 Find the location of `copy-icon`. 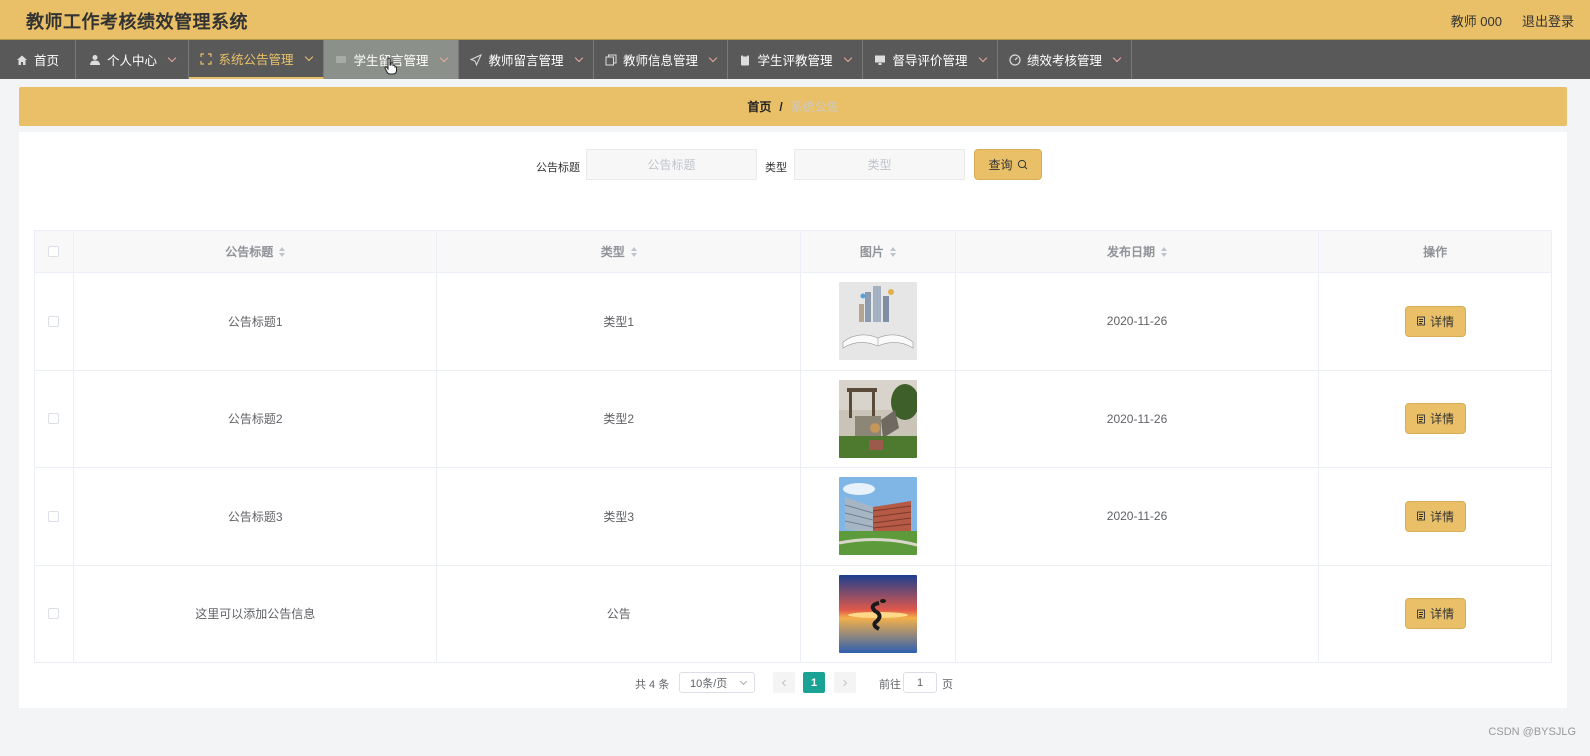

copy-icon is located at coordinates (611, 60).